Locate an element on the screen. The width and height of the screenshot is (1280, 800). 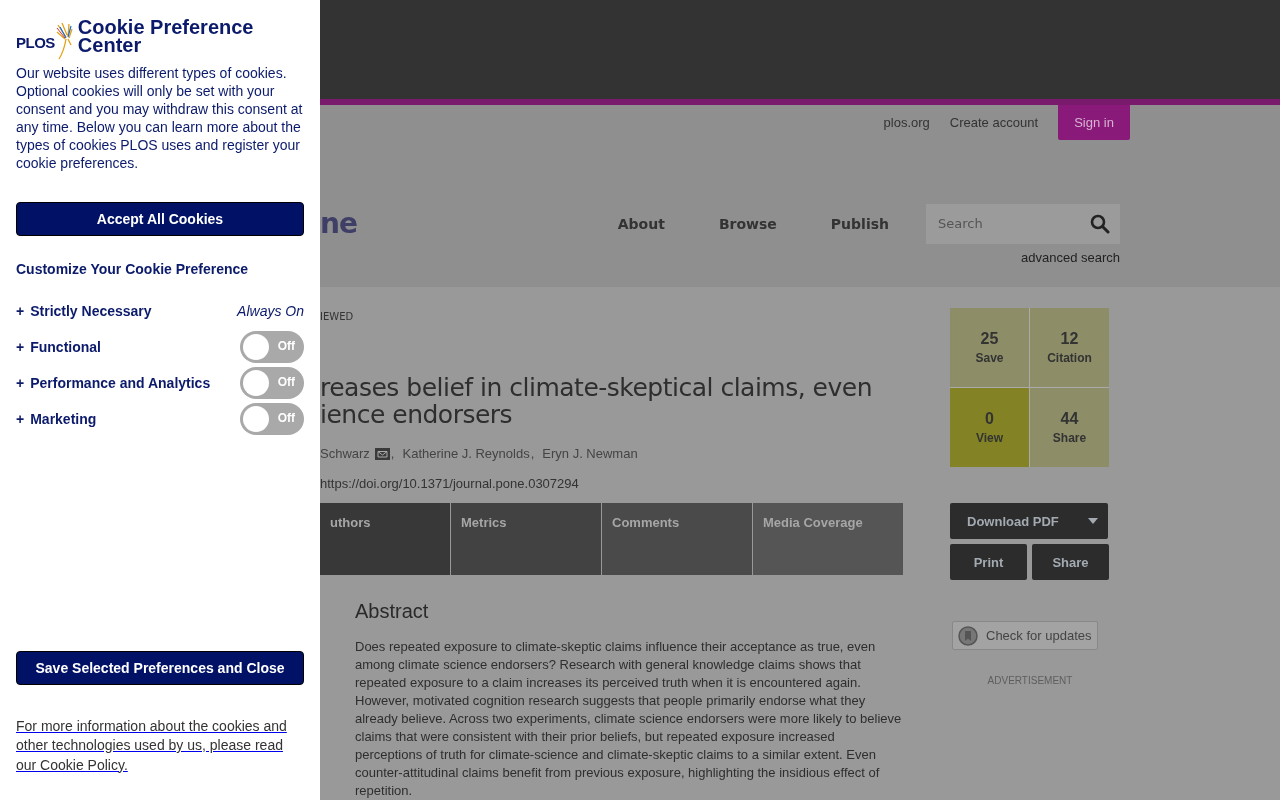
download-pdf-button: Download PDF is located at coordinates (1029, 521).